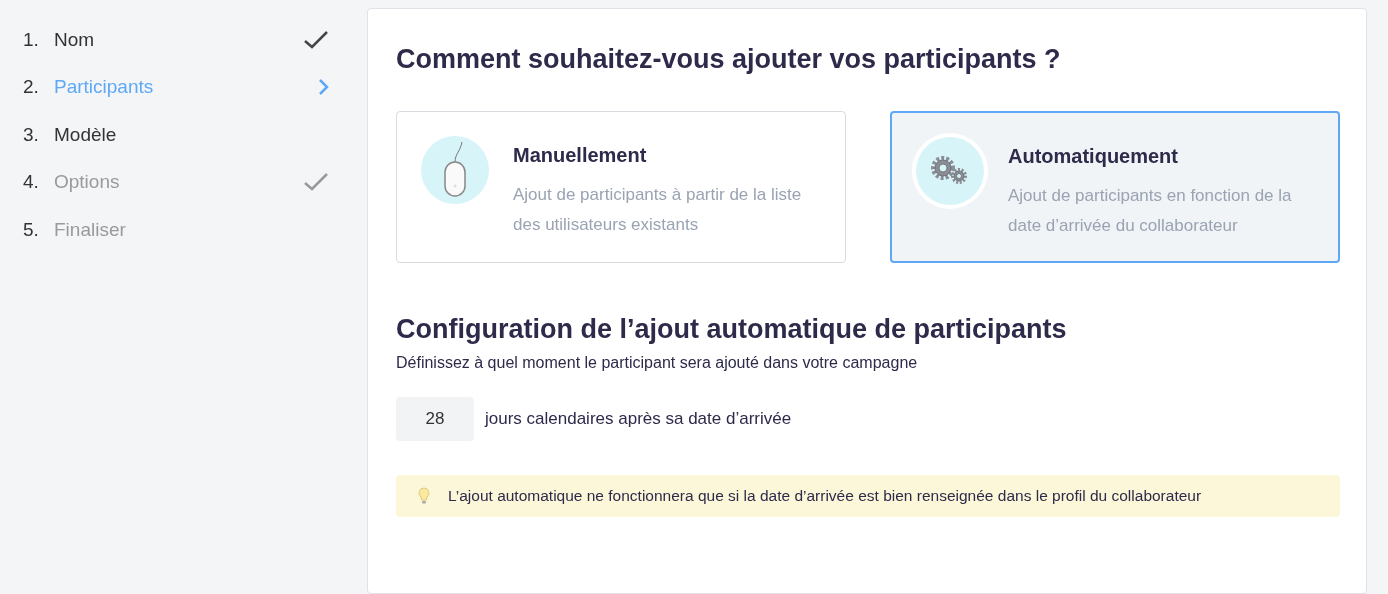  I want to click on days-label: jours calendaires après sa date d’arrivée, so click(638, 419).